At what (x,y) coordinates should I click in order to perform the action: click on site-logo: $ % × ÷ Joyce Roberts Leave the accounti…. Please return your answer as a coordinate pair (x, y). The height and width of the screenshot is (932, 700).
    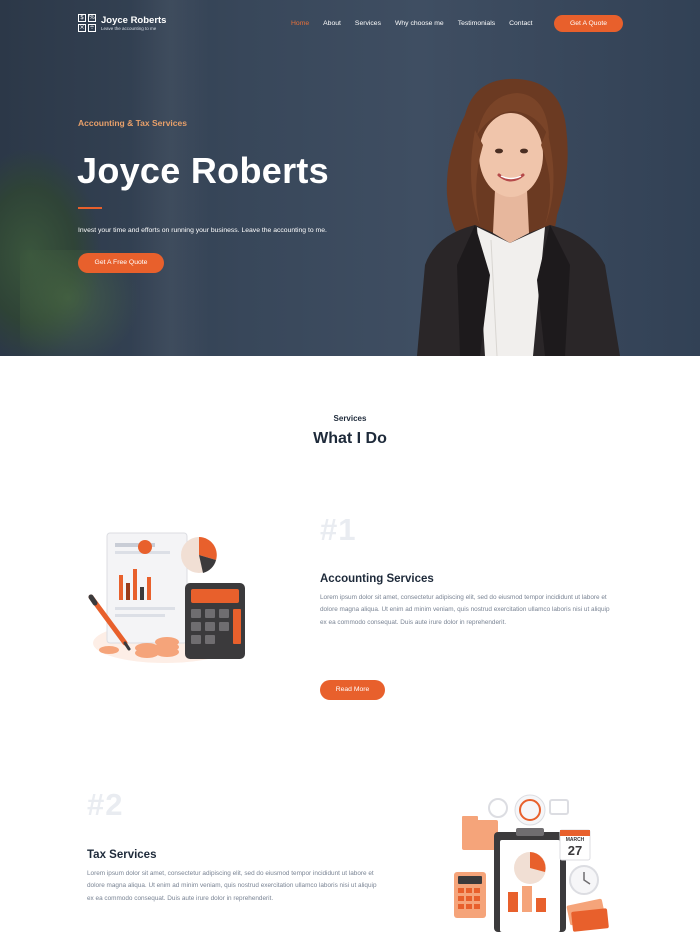
    Looking at the image, I should click on (122, 23).